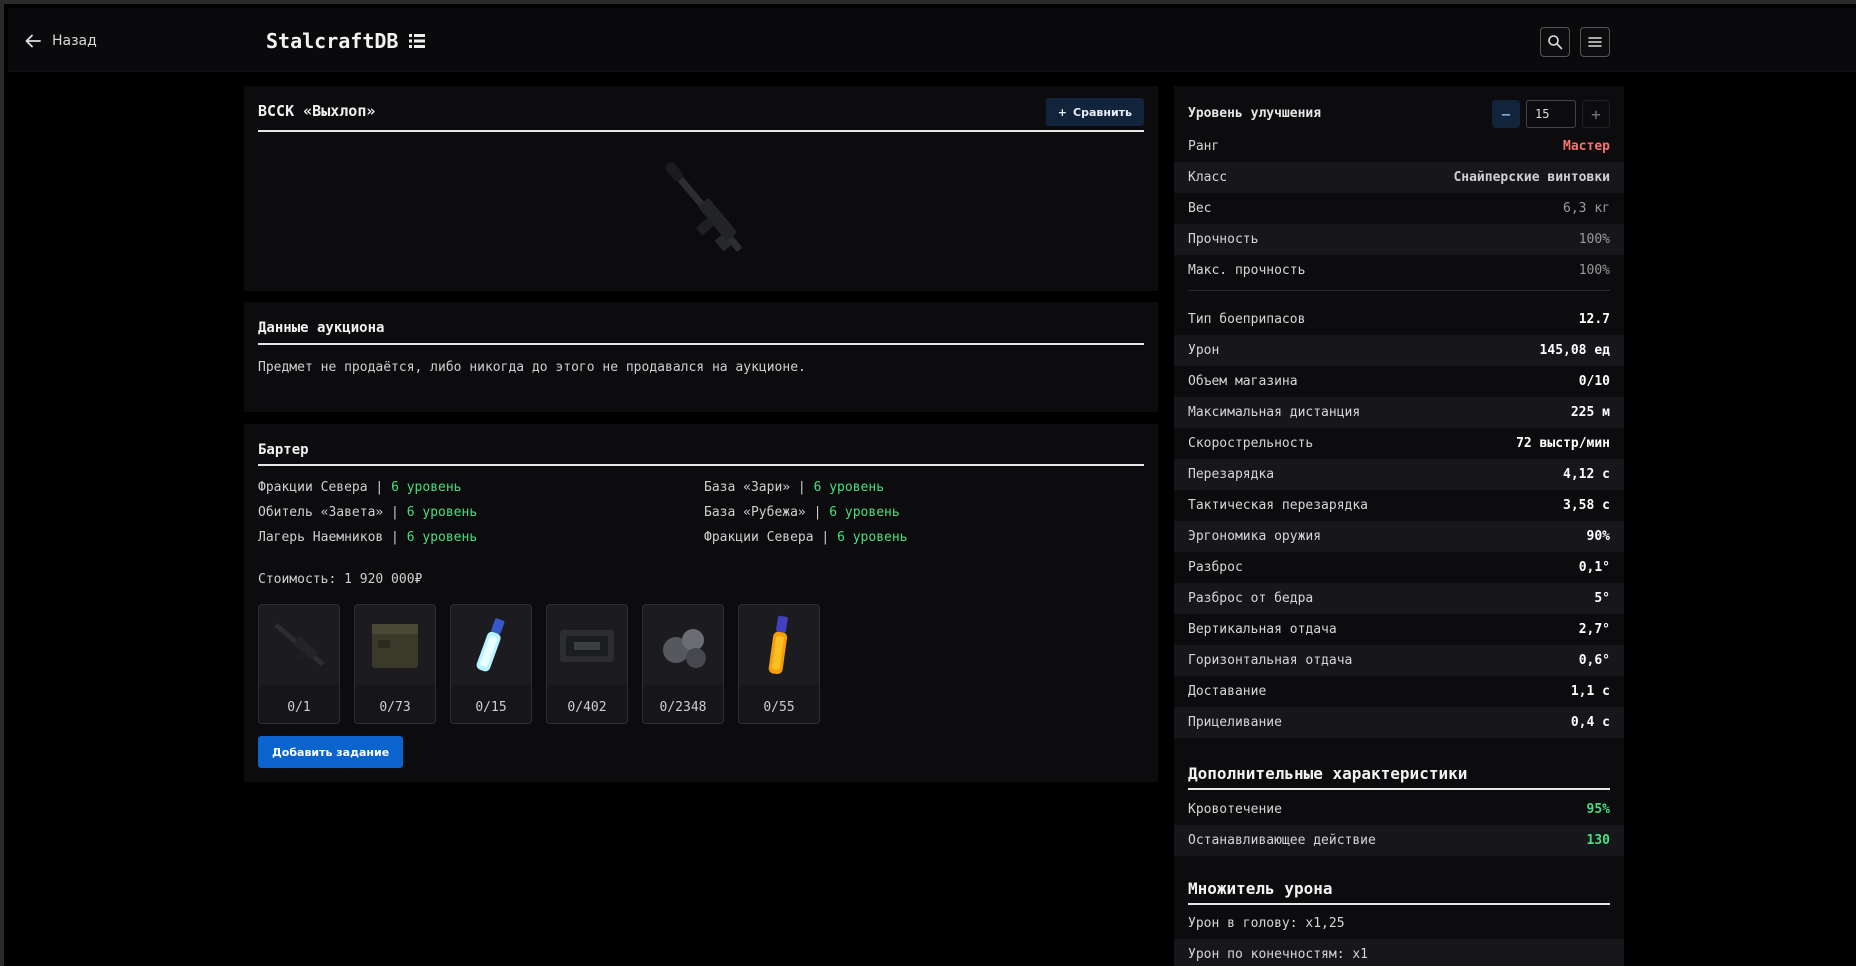  Describe the element at coordinates (1586, 505) in the screenshot. I see `stat-value: 3,58 с` at that location.